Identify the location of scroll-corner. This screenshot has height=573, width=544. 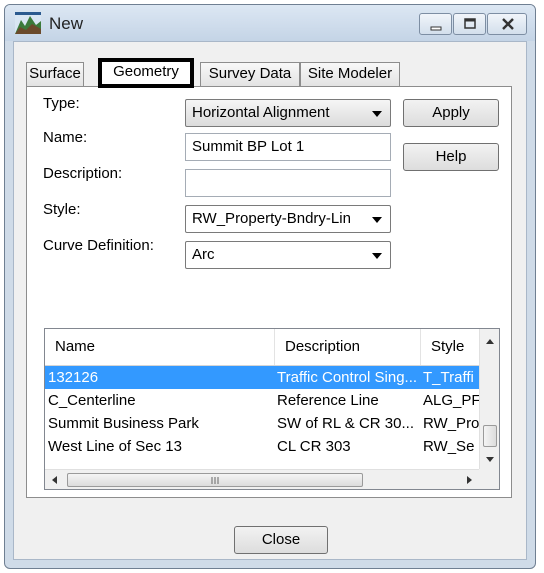
(489, 479).